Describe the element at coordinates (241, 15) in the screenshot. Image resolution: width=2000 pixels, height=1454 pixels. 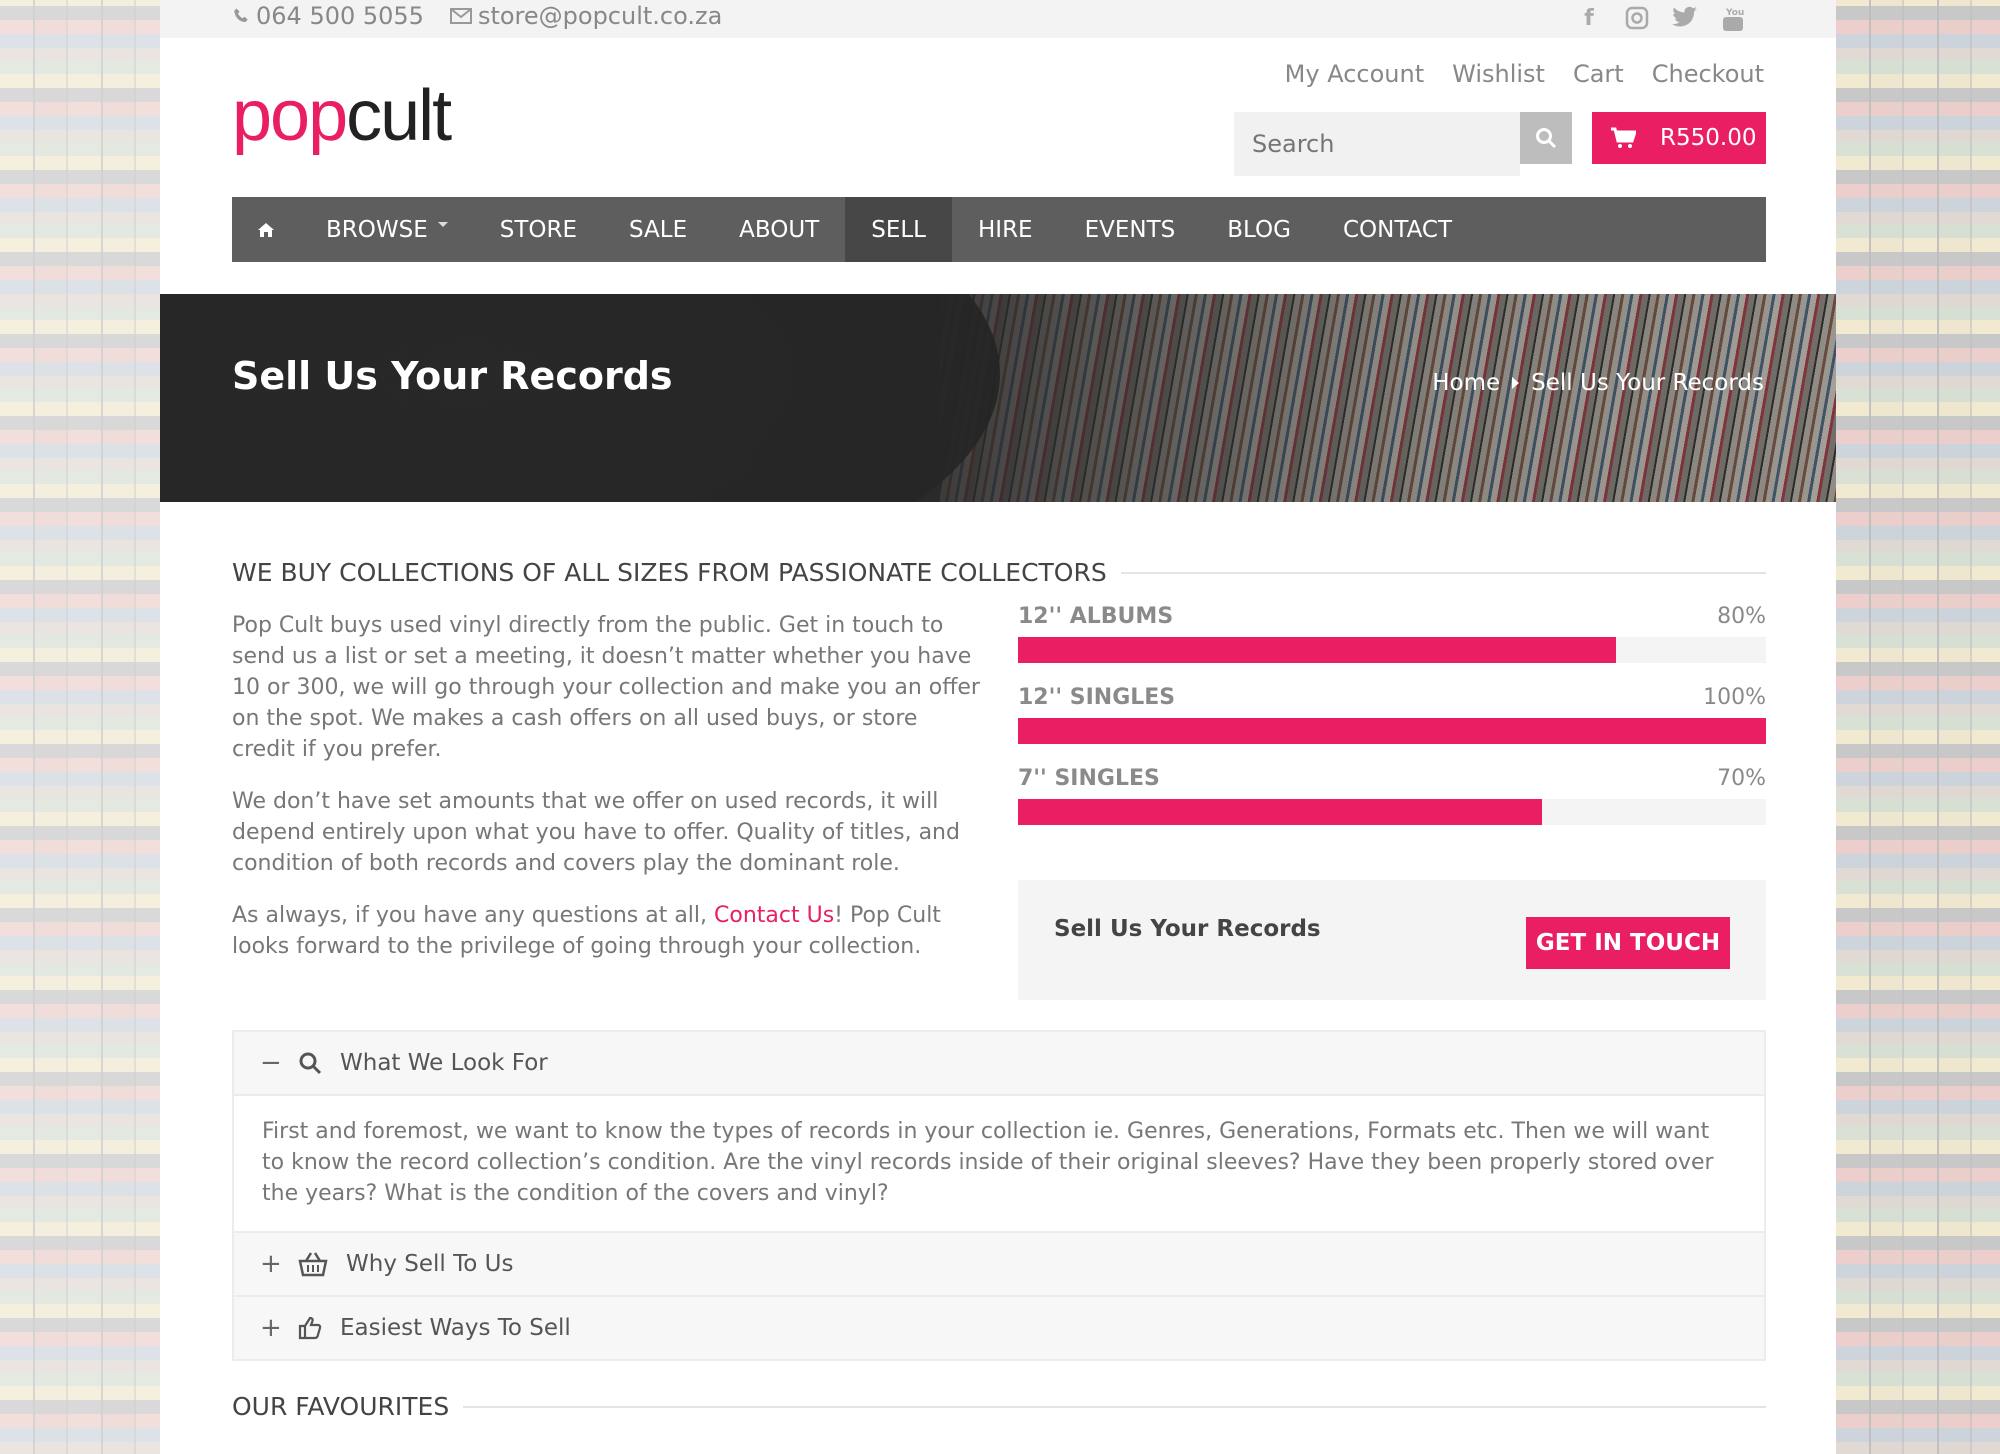
I see `phone-icon` at that location.